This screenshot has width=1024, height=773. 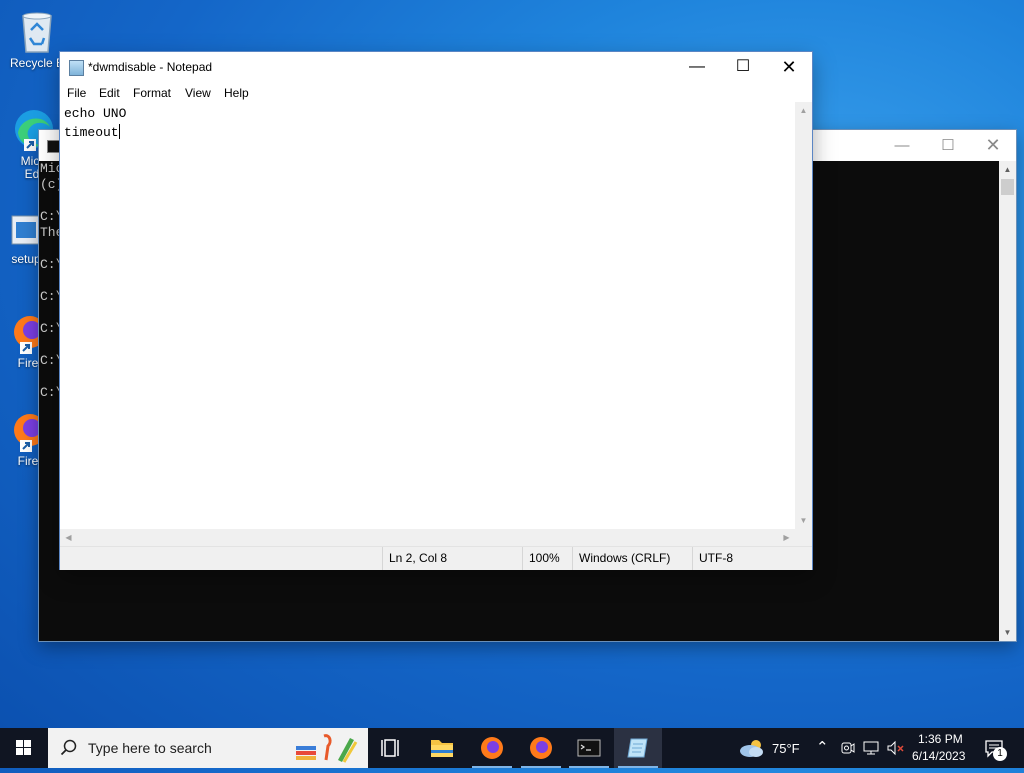 I want to click on console-close-button: ✕, so click(x=993, y=145).